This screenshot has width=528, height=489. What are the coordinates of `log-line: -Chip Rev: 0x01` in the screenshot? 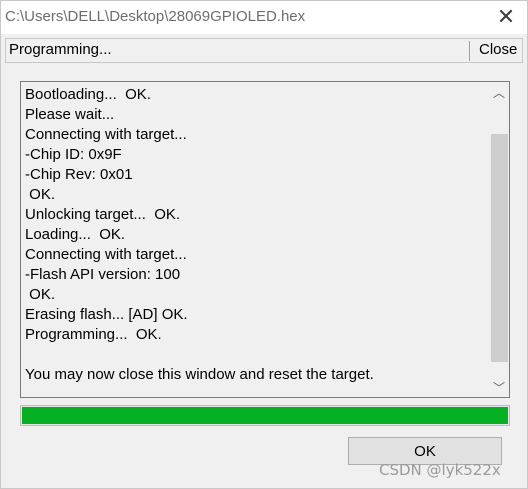 It's located at (79, 174).